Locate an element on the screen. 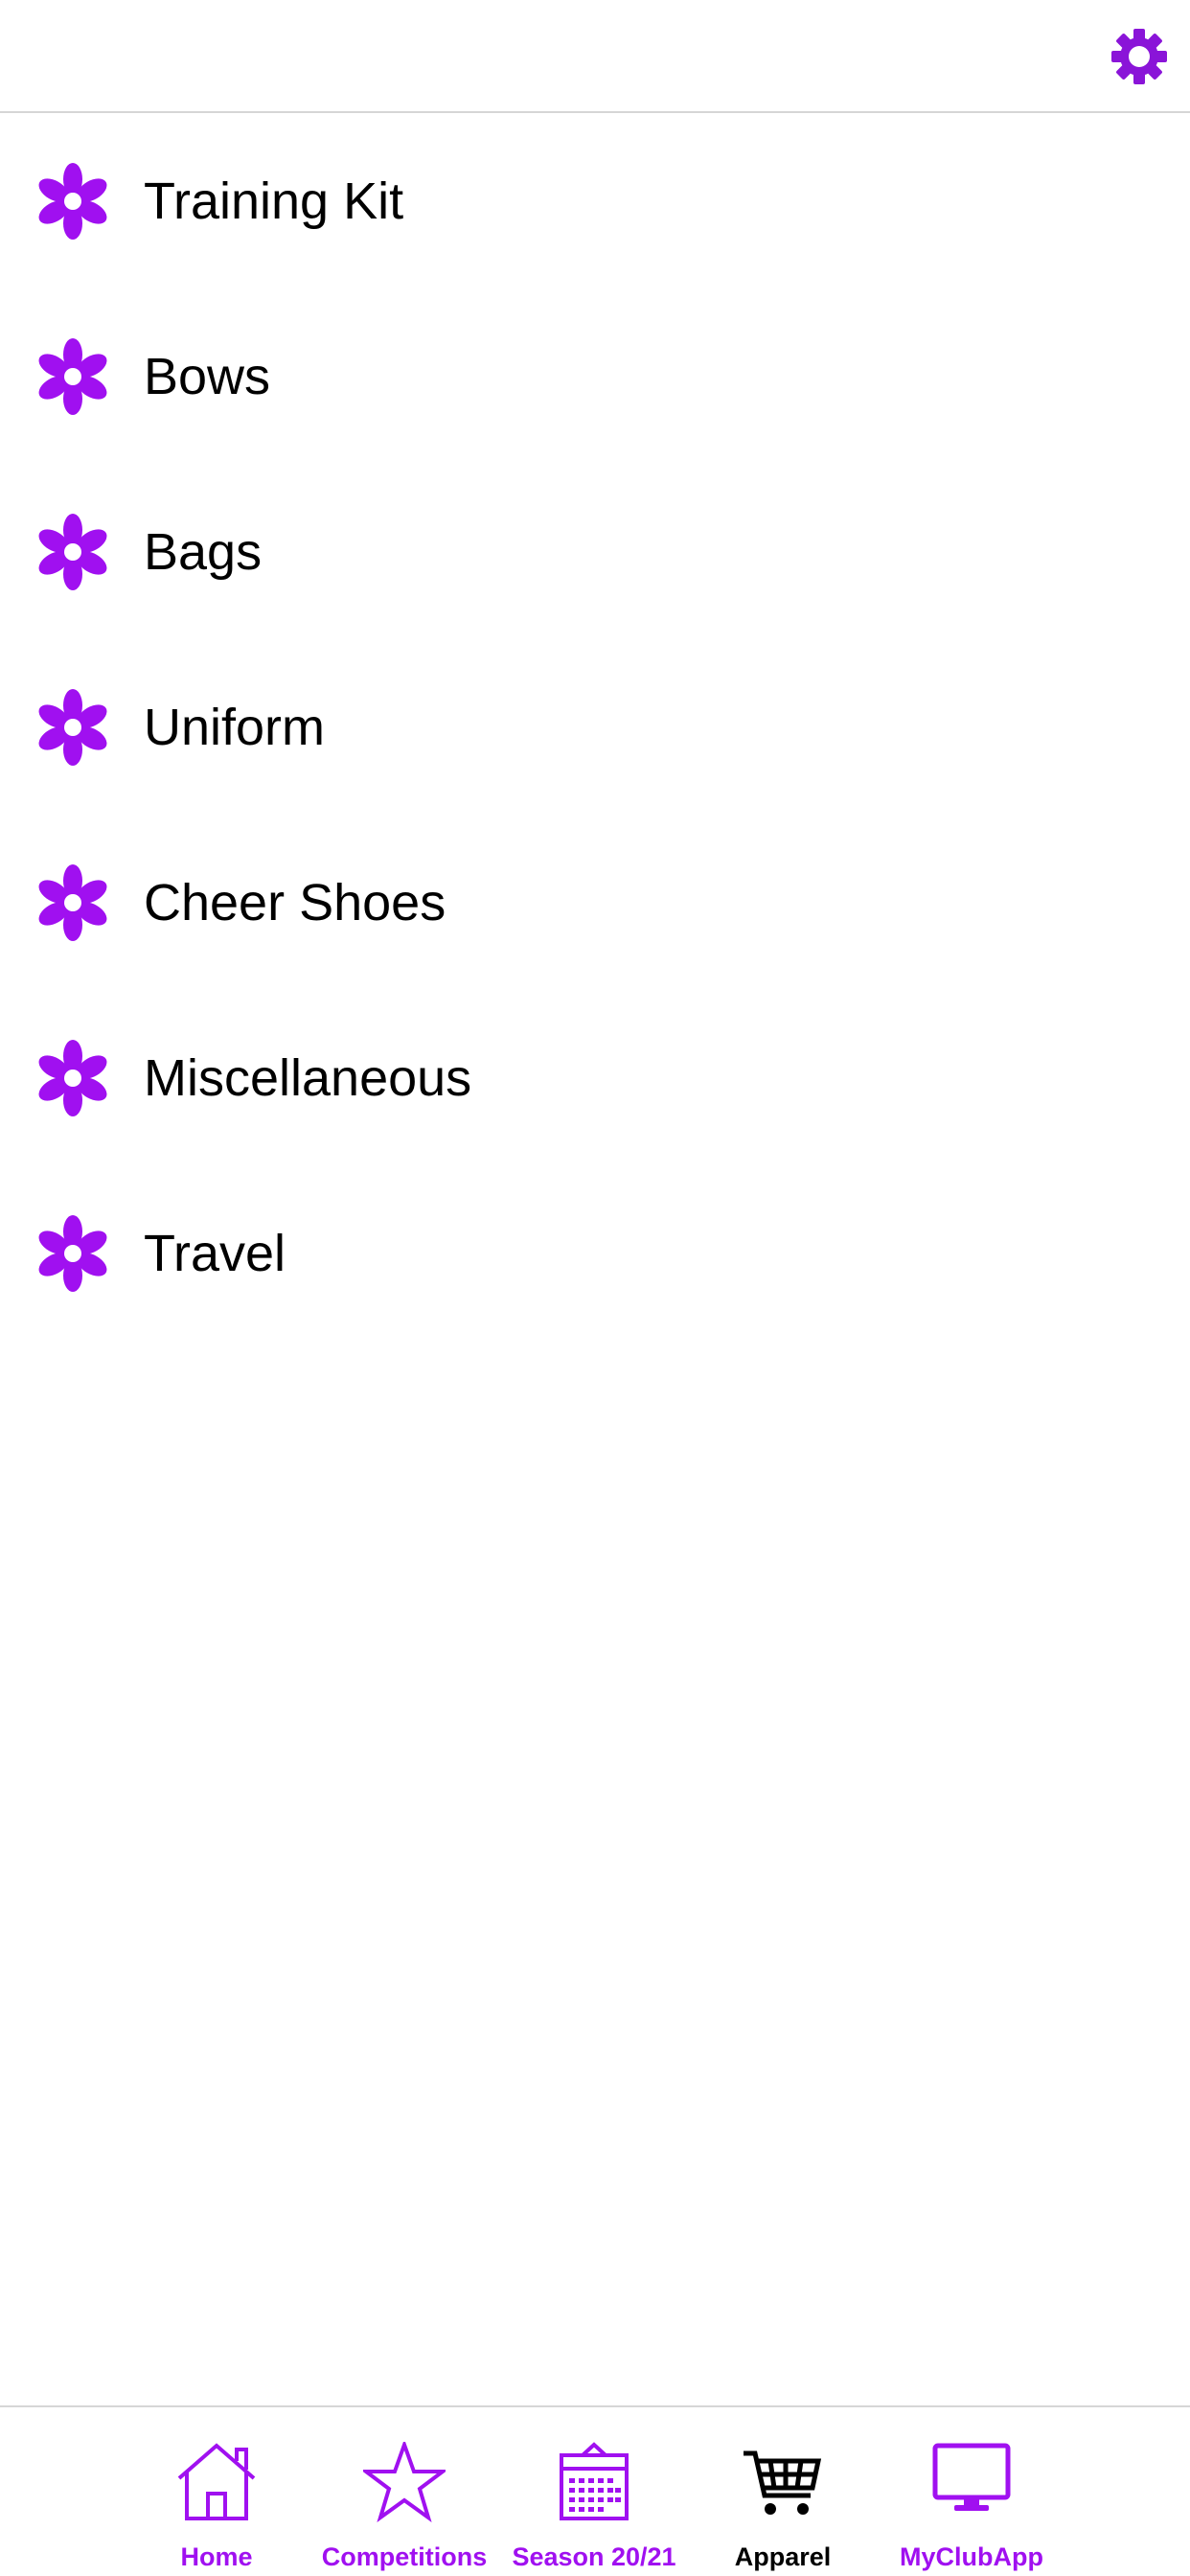 The image size is (1190, 2576). tab-season: Season 20/21 is located at coordinates (594, 2491).